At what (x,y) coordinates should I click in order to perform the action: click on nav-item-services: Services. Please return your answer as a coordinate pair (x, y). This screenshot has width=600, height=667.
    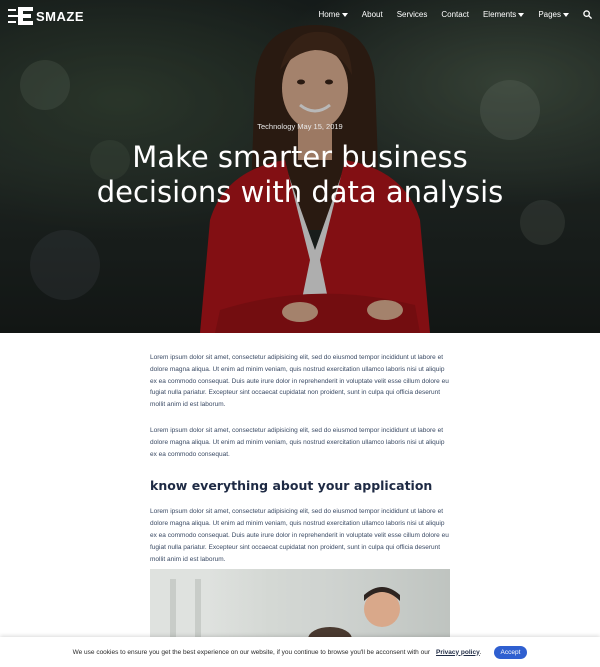
    Looking at the image, I should click on (412, 14).